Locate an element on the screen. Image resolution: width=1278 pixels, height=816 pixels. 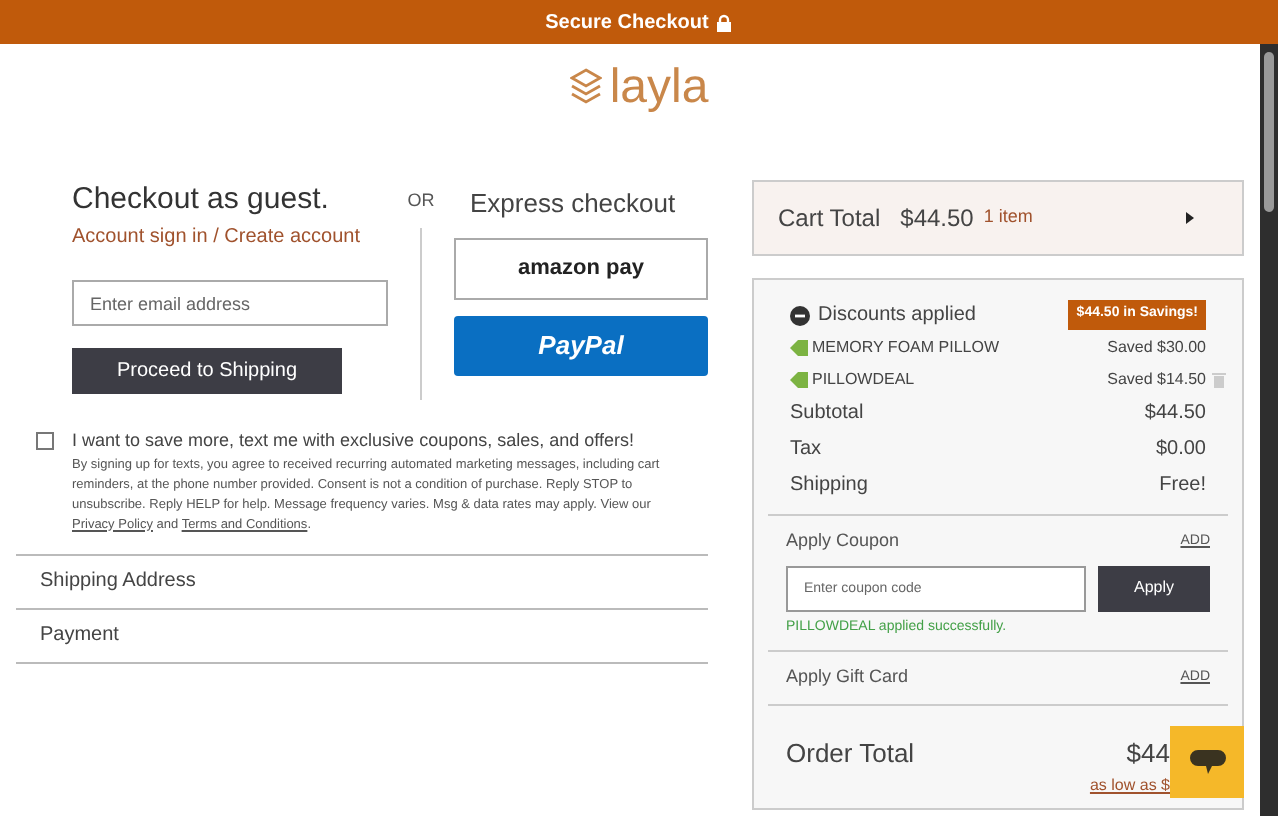
sms-checkbox is located at coordinates (45, 440).